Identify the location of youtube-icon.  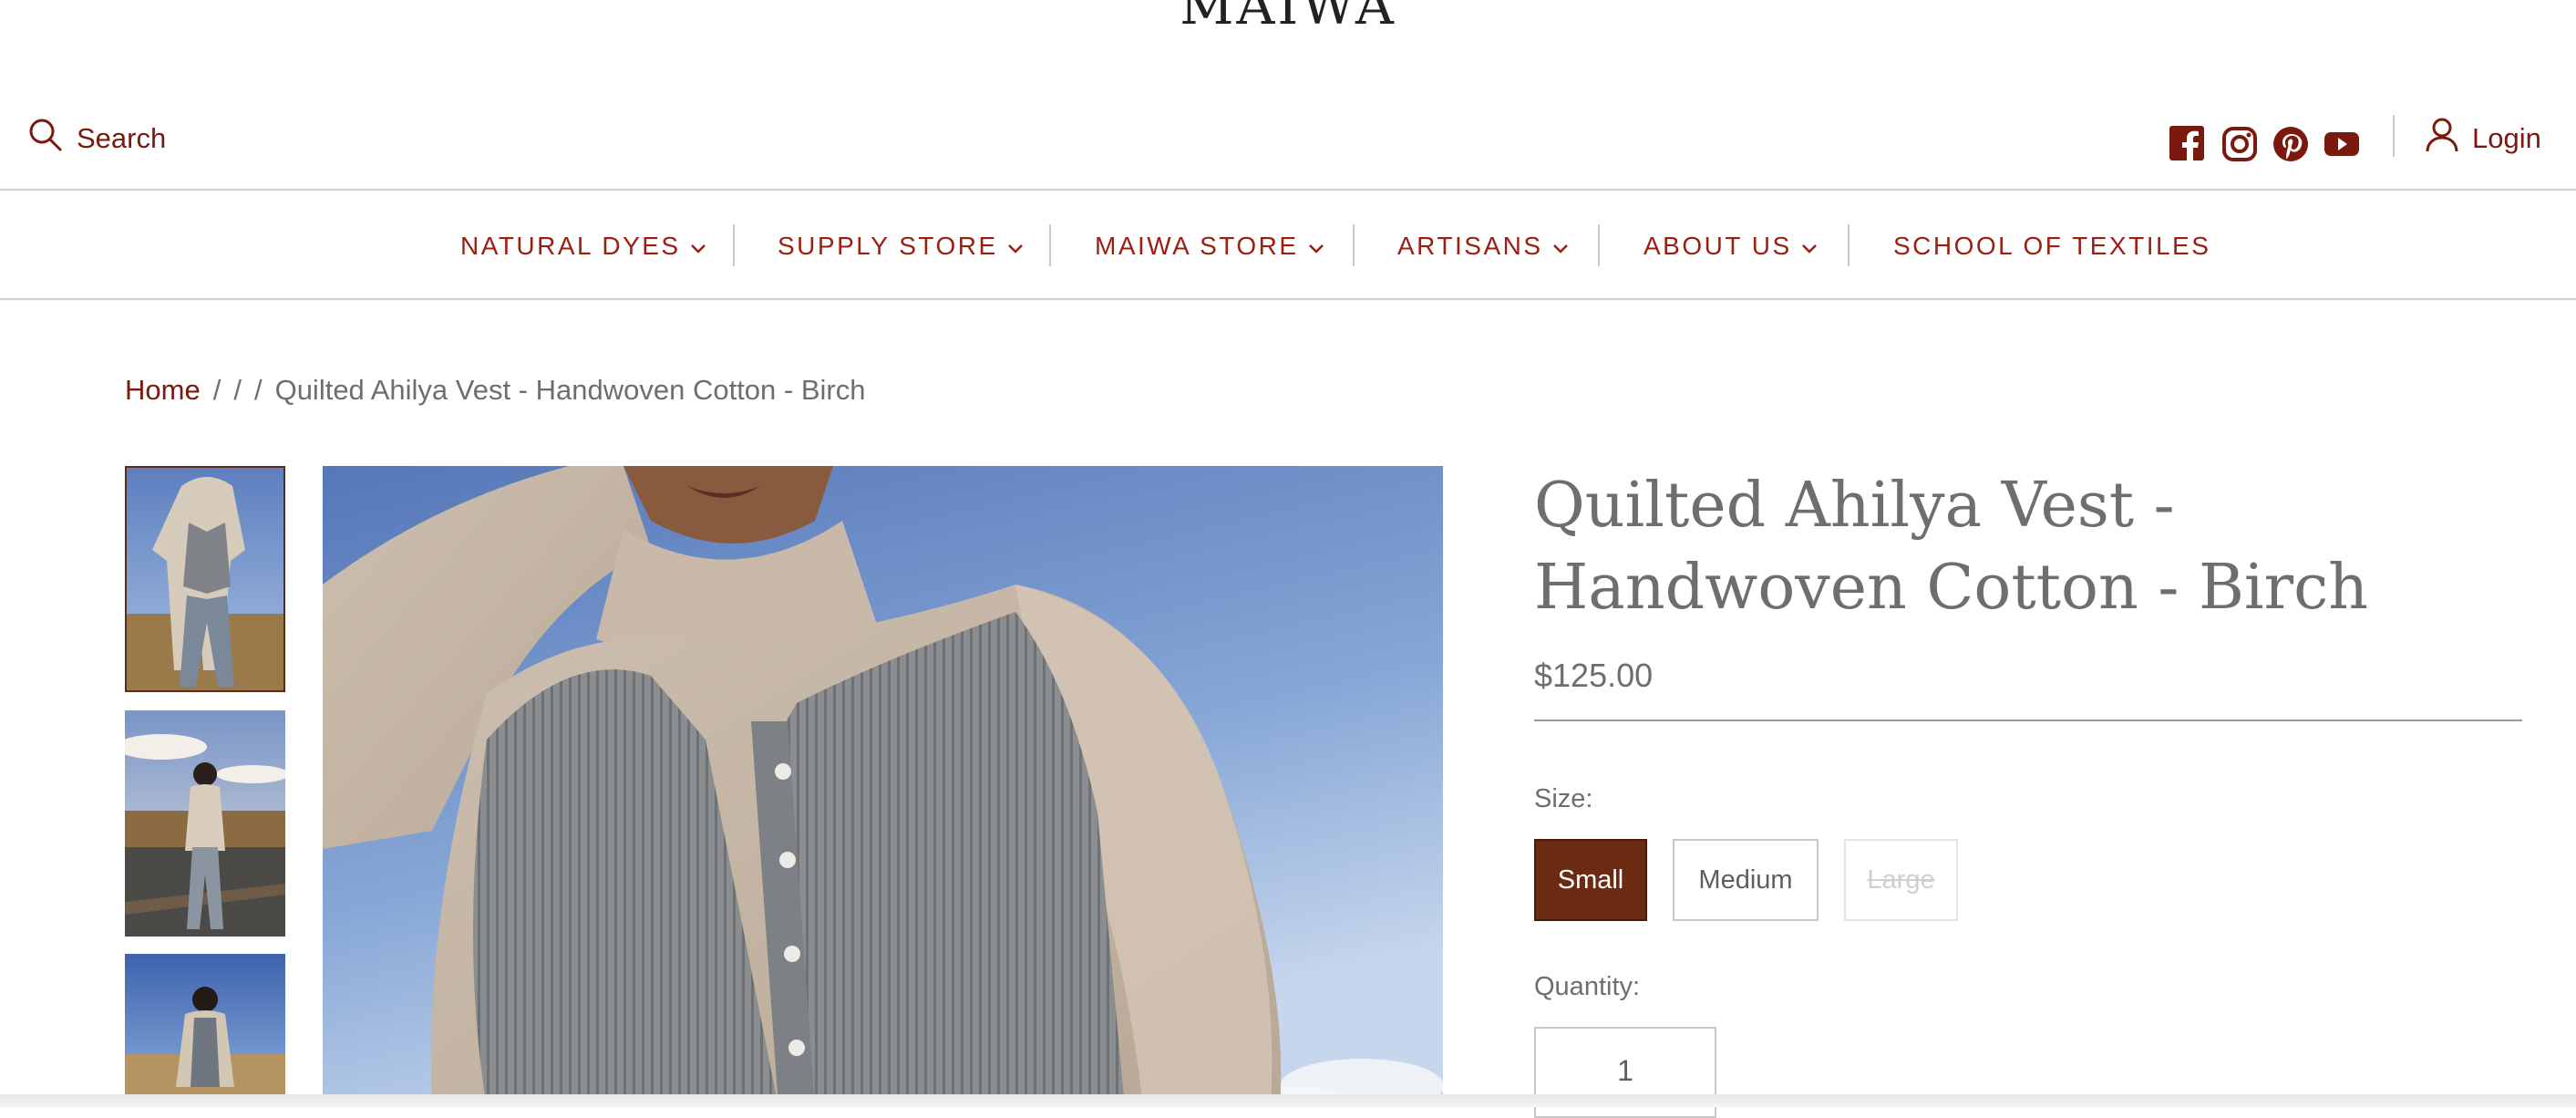
(2342, 146).